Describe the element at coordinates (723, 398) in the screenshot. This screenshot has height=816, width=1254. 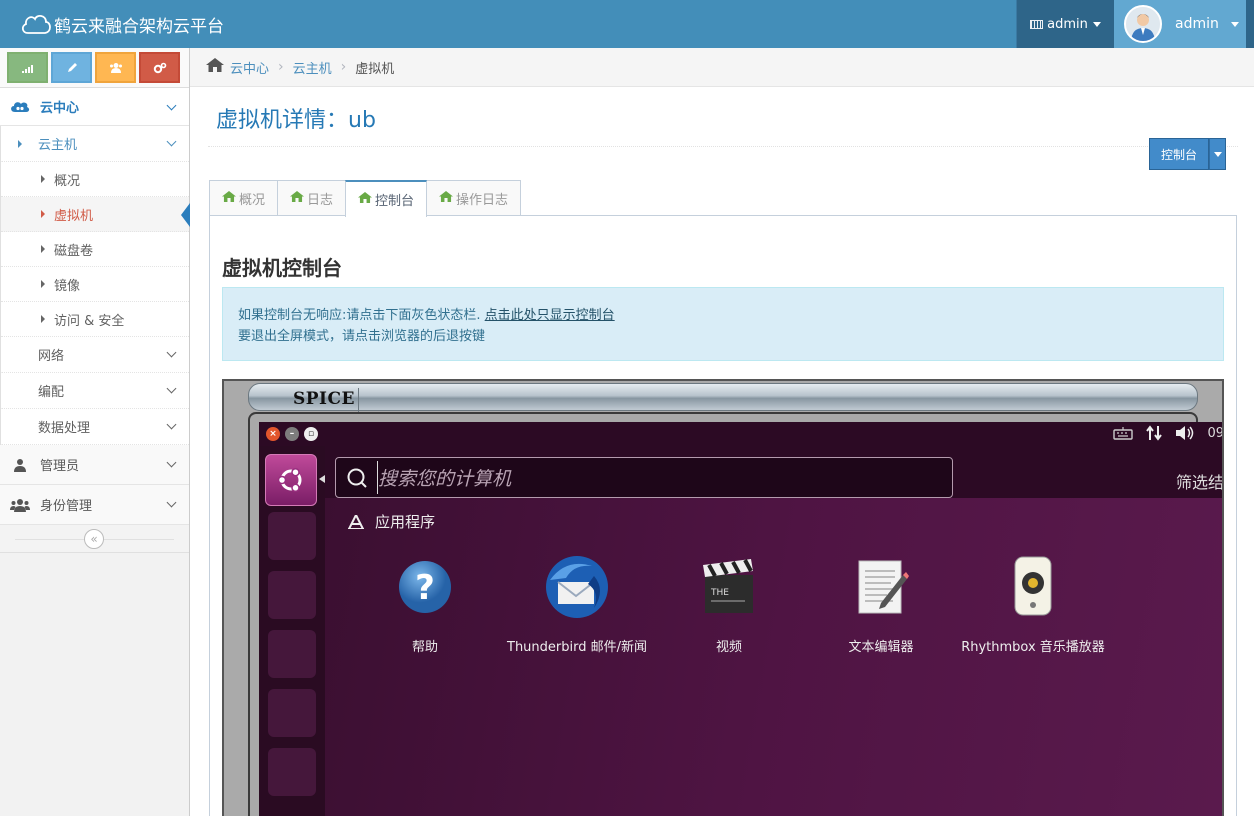
I see `spice-status-bar: SPICE` at that location.